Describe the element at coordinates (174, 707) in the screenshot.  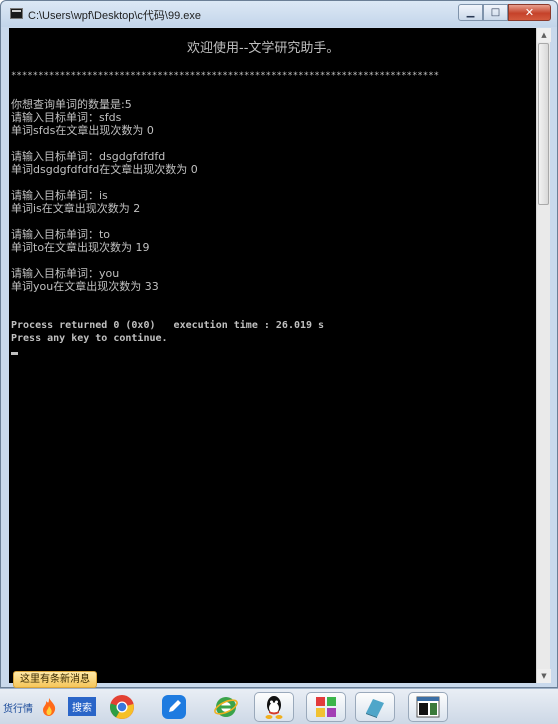
I see `pen-app-icon` at that location.